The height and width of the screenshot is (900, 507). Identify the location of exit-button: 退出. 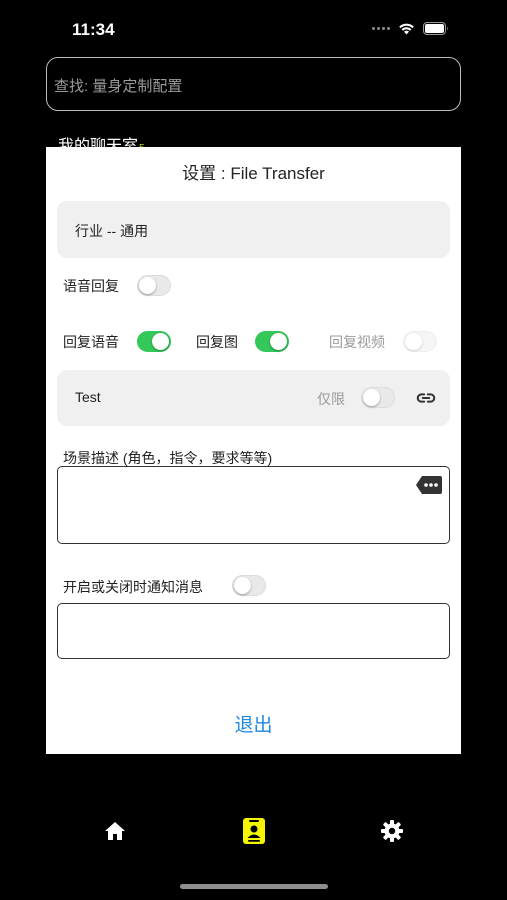
(253, 723).